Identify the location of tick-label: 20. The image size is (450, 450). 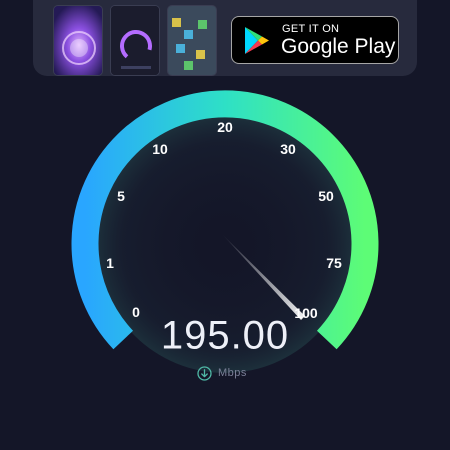
(225, 127).